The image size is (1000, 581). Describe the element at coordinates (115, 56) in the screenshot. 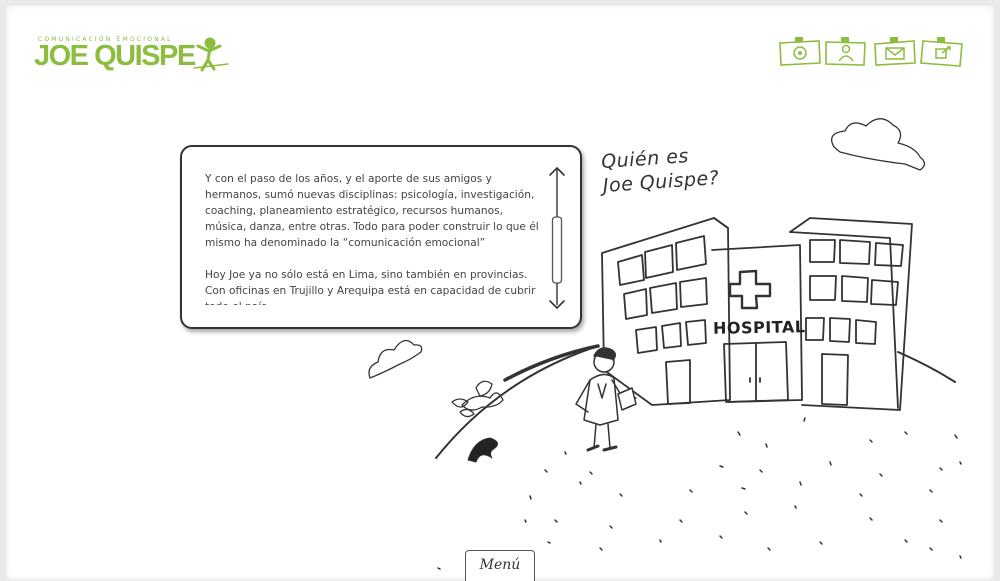

I see `logo-name: JOE QUISPE` at that location.